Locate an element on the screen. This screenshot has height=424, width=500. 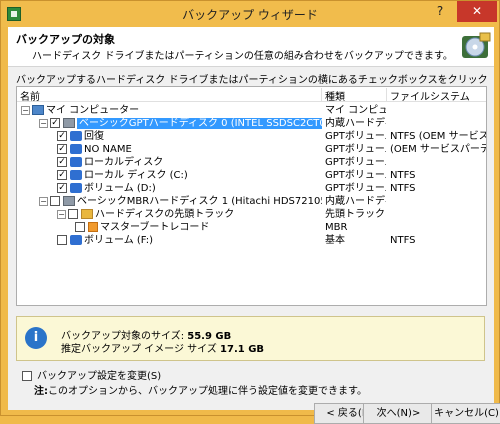
tree-row-name-cell: ✓ 回復 is located at coordinates (189, 136).